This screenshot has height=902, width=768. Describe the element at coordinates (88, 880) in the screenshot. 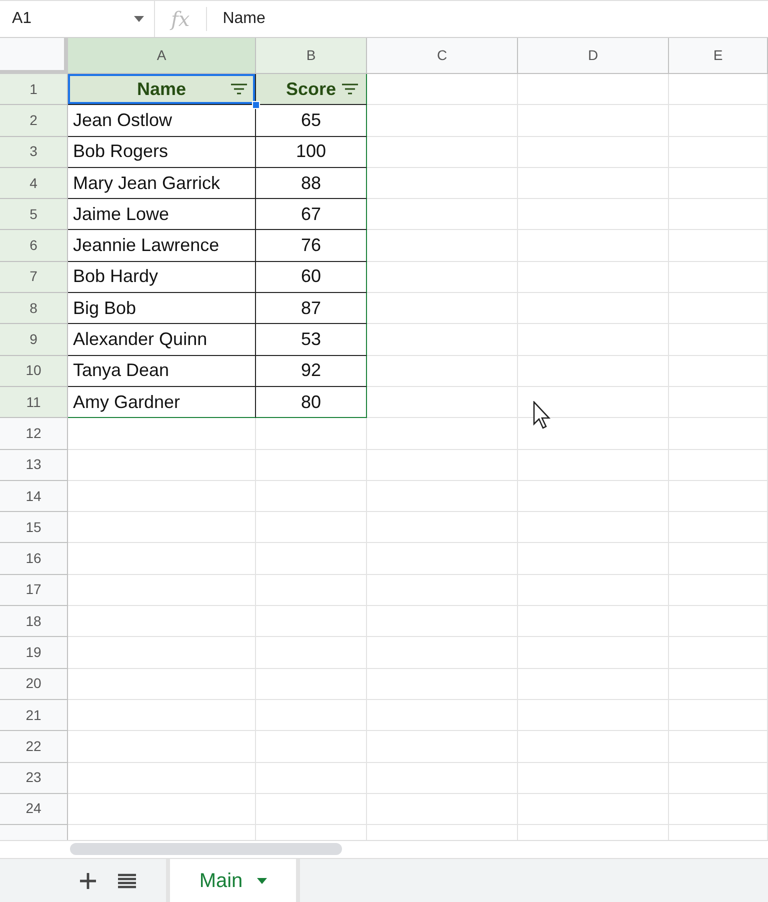

I see `add-sheet-icon` at that location.